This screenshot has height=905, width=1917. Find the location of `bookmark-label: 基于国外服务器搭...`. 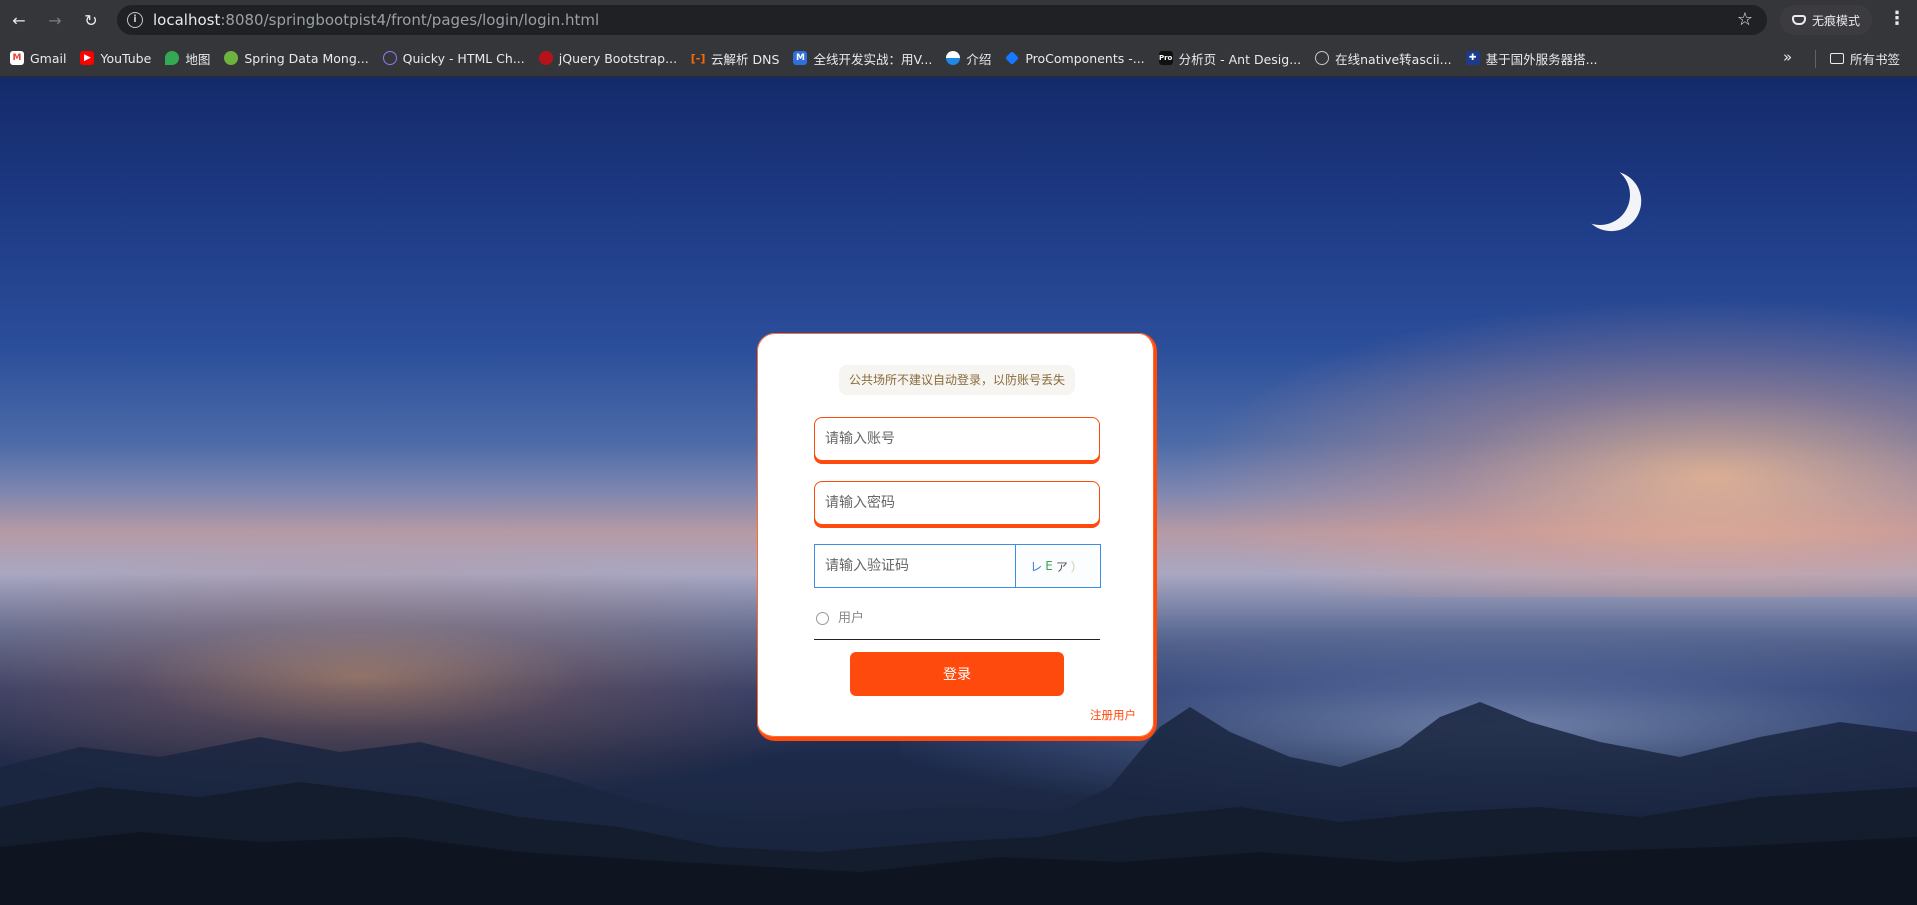

bookmark-label: 基于国外服务器搭... is located at coordinates (1541, 59).